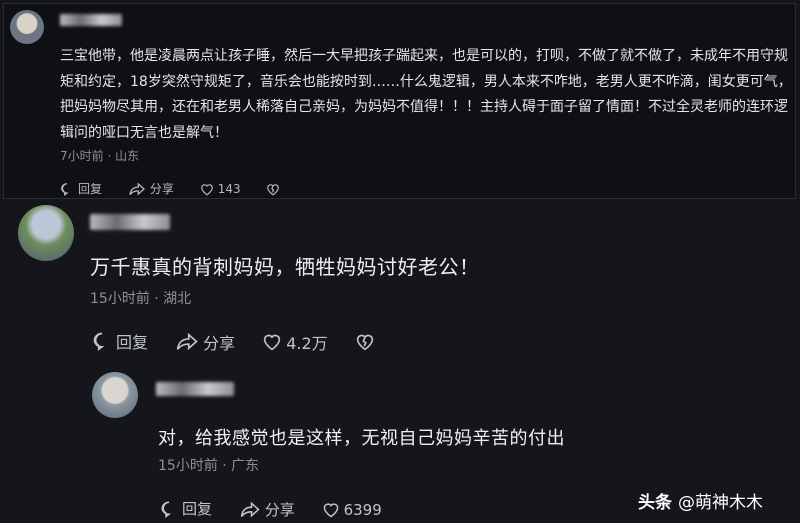  What do you see at coordinates (655, 503) in the screenshot?
I see `watermark-brand: 头条` at bounding box center [655, 503].